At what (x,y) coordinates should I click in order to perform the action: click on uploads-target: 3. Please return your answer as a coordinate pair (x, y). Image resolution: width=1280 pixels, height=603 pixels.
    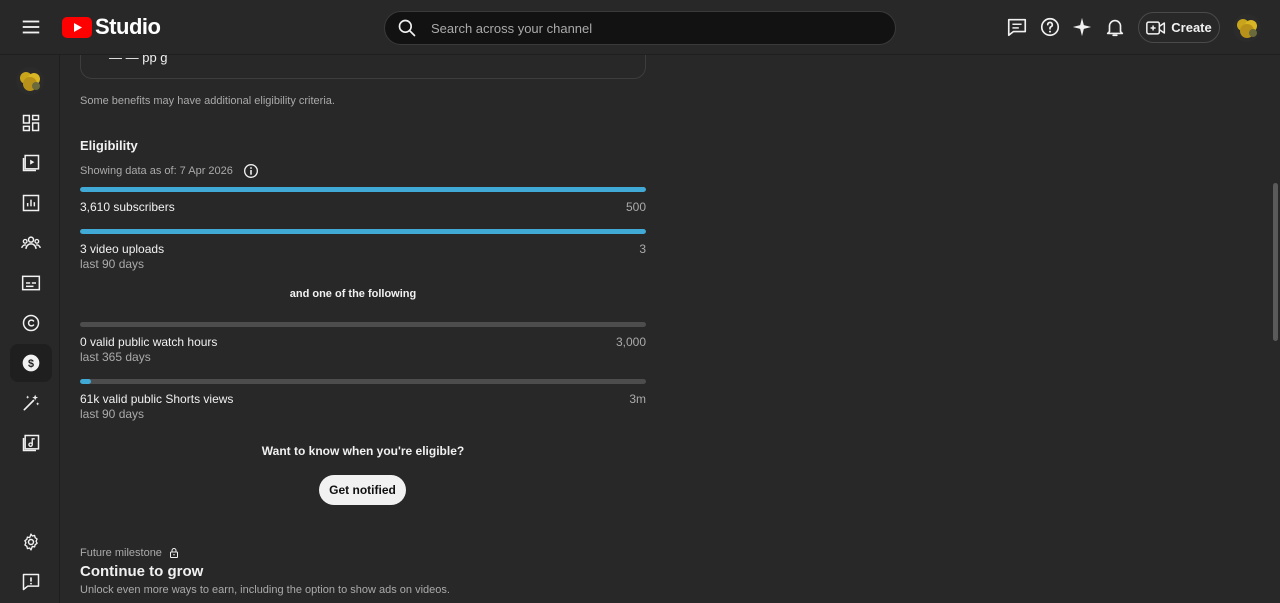
    Looking at the image, I should click on (642, 249).